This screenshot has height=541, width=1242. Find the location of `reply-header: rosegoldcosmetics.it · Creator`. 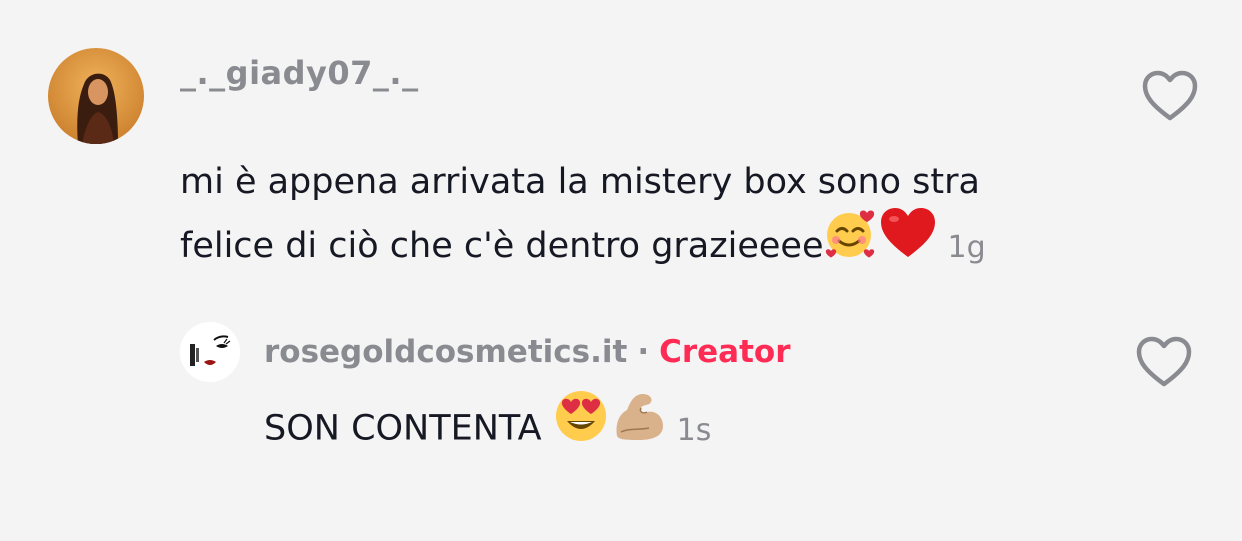

reply-header: rosegoldcosmetics.it · Creator is located at coordinates (527, 352).